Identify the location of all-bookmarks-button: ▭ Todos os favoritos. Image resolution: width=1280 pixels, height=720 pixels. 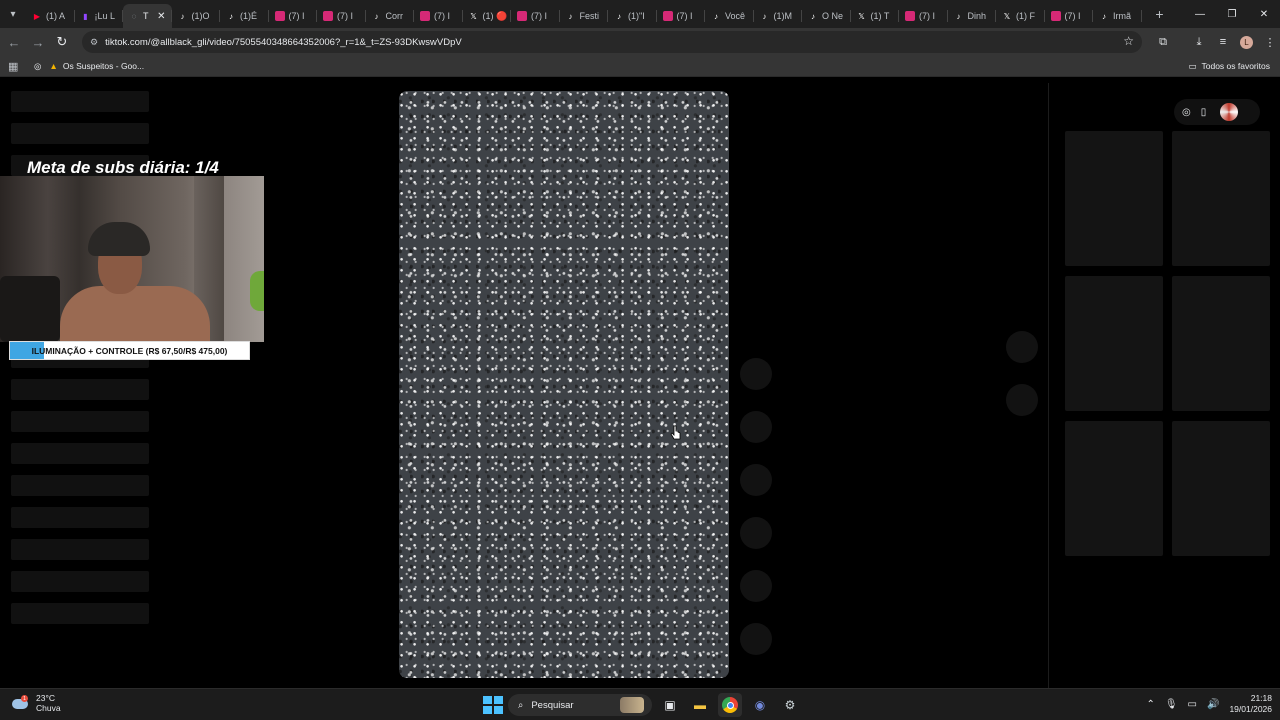
(1229, 66).